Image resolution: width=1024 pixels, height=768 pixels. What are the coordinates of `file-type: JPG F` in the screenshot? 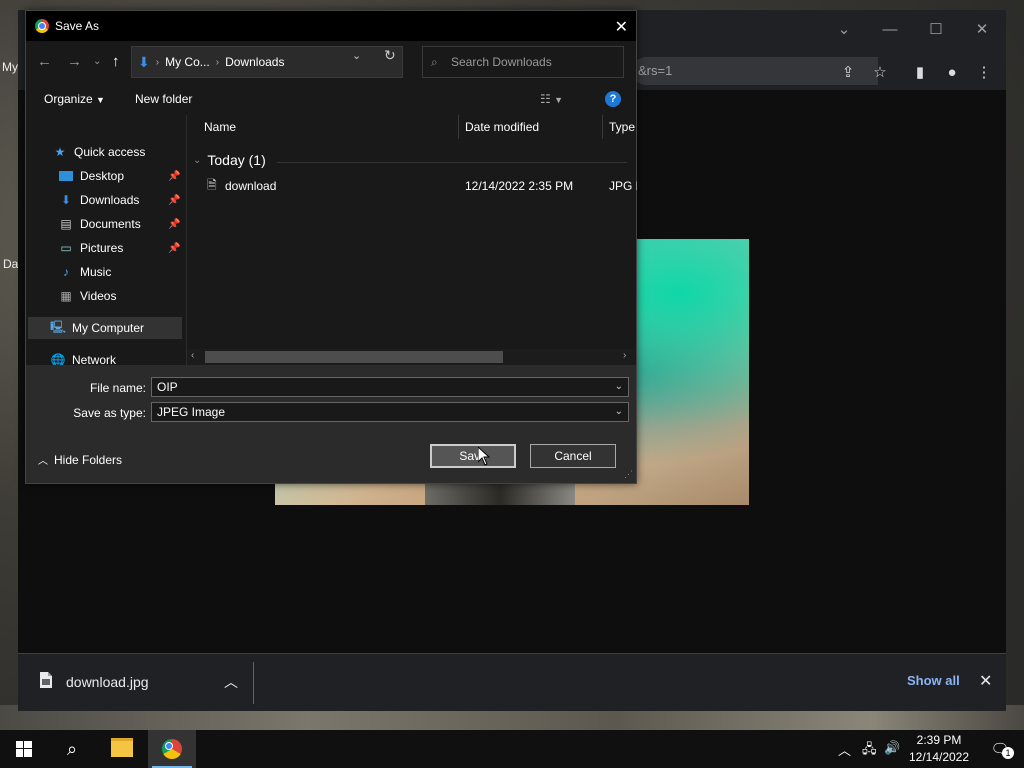 It's located at (623, 186).